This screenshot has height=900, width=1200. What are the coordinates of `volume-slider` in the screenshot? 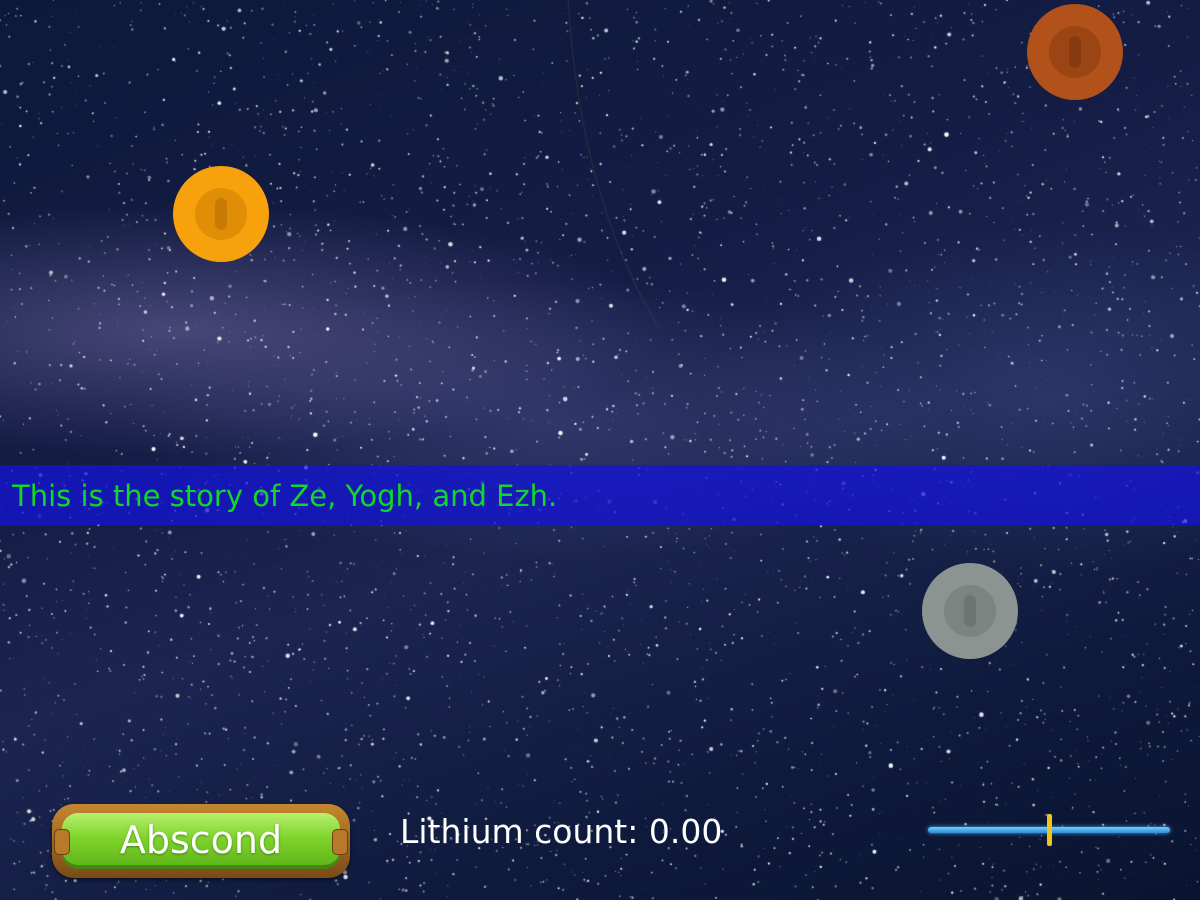 It's located at (1050, 830).